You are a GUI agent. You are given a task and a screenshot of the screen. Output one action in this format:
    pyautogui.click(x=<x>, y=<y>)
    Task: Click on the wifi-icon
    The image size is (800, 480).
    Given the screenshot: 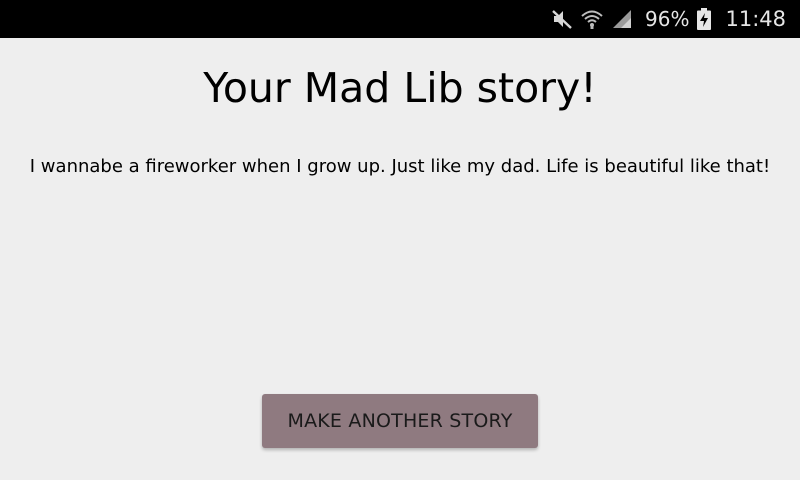 What is the action you would take?
    pyautogui.click(x=592, y=19)
    